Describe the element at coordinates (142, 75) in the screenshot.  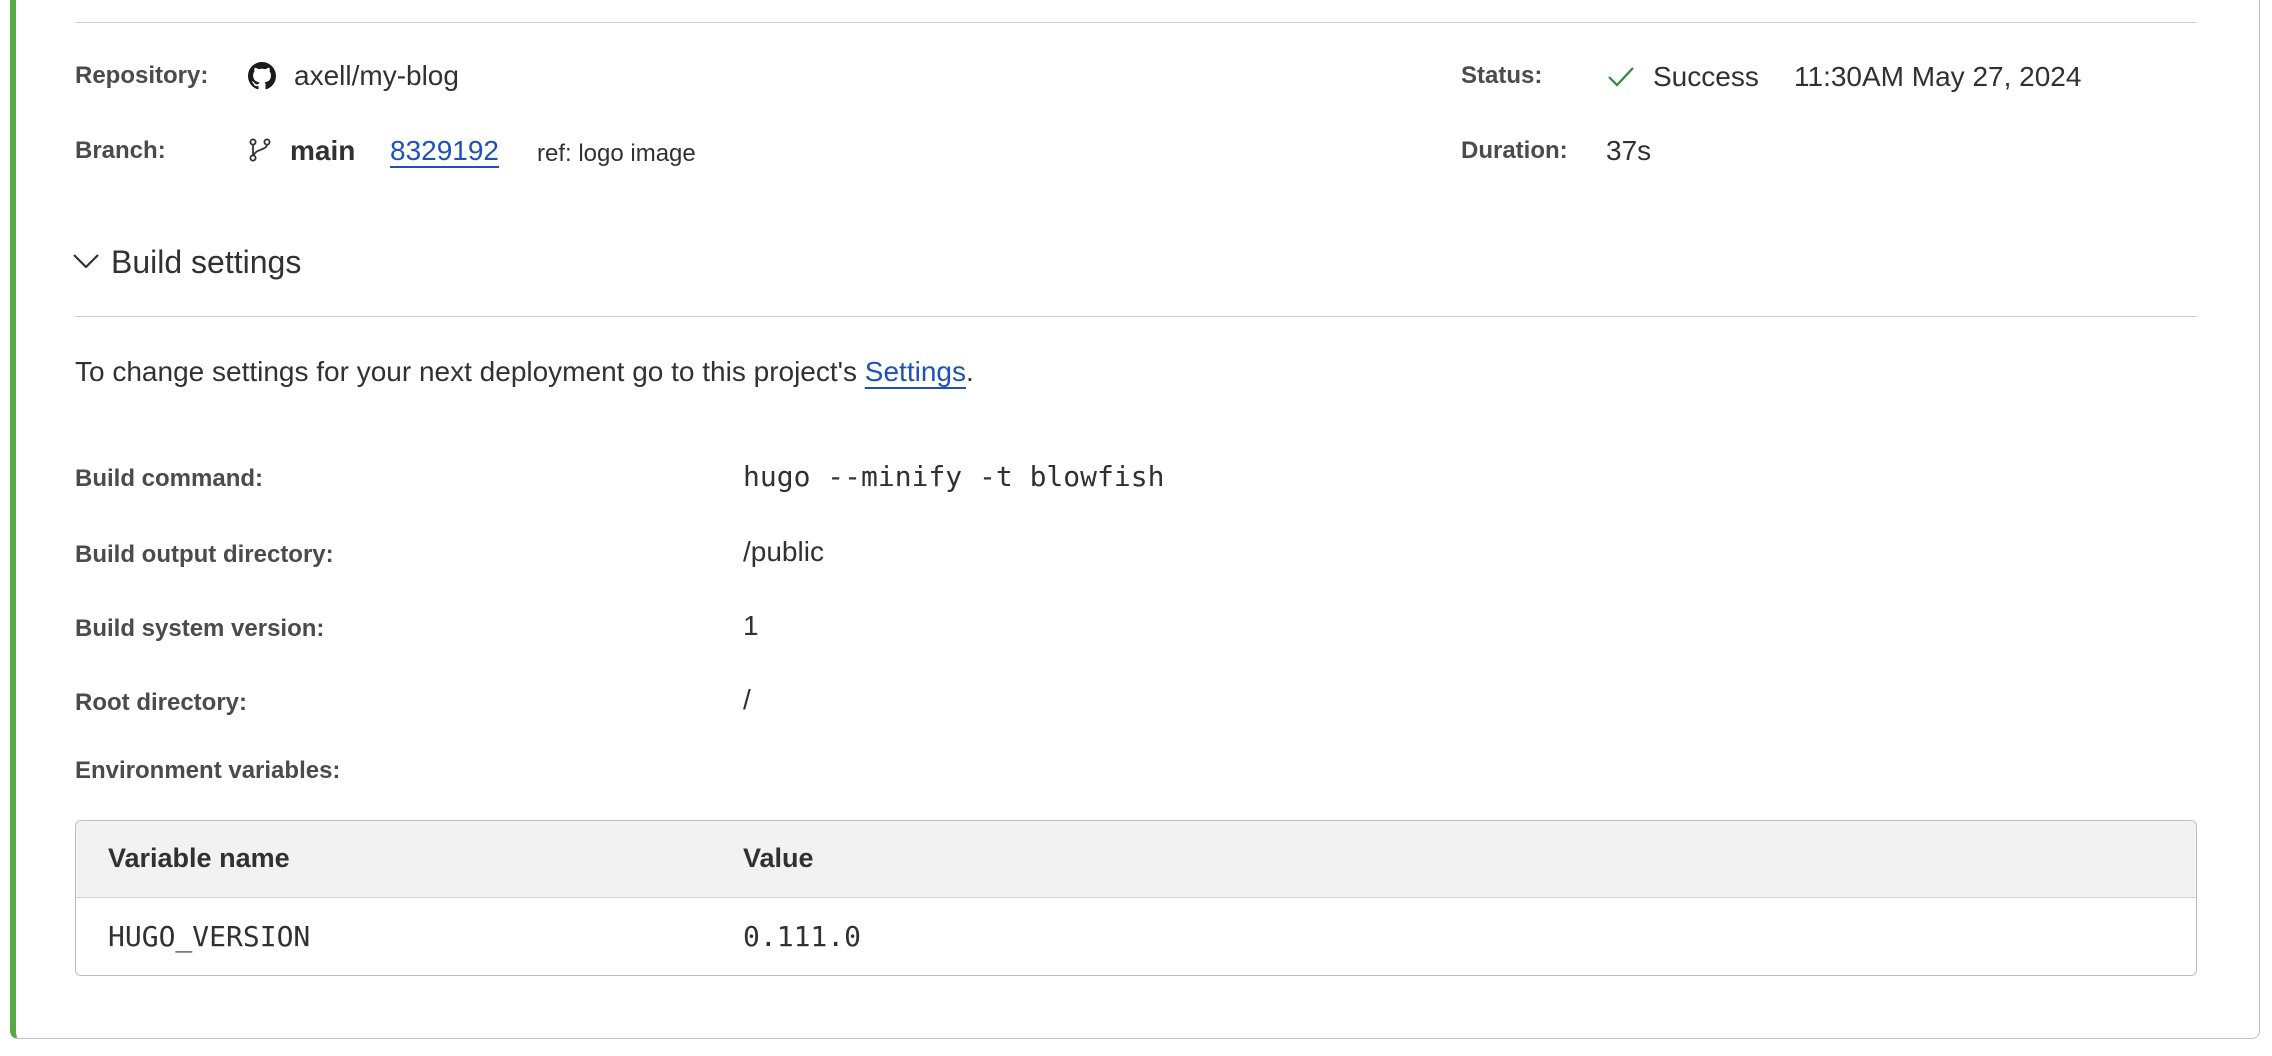
I see `repository-label: Repository:` at that location.